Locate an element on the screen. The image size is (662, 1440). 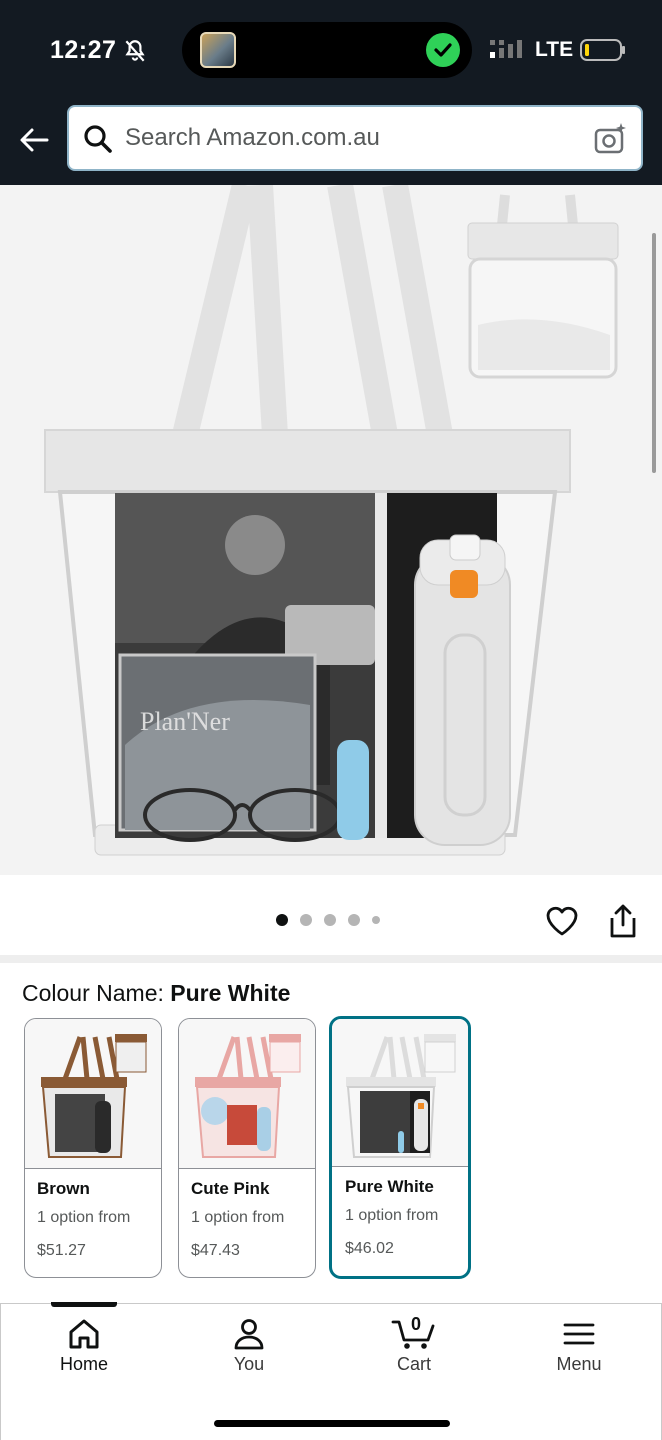
swatch-name: Cute Pink is located at coordinates (230, 1188).